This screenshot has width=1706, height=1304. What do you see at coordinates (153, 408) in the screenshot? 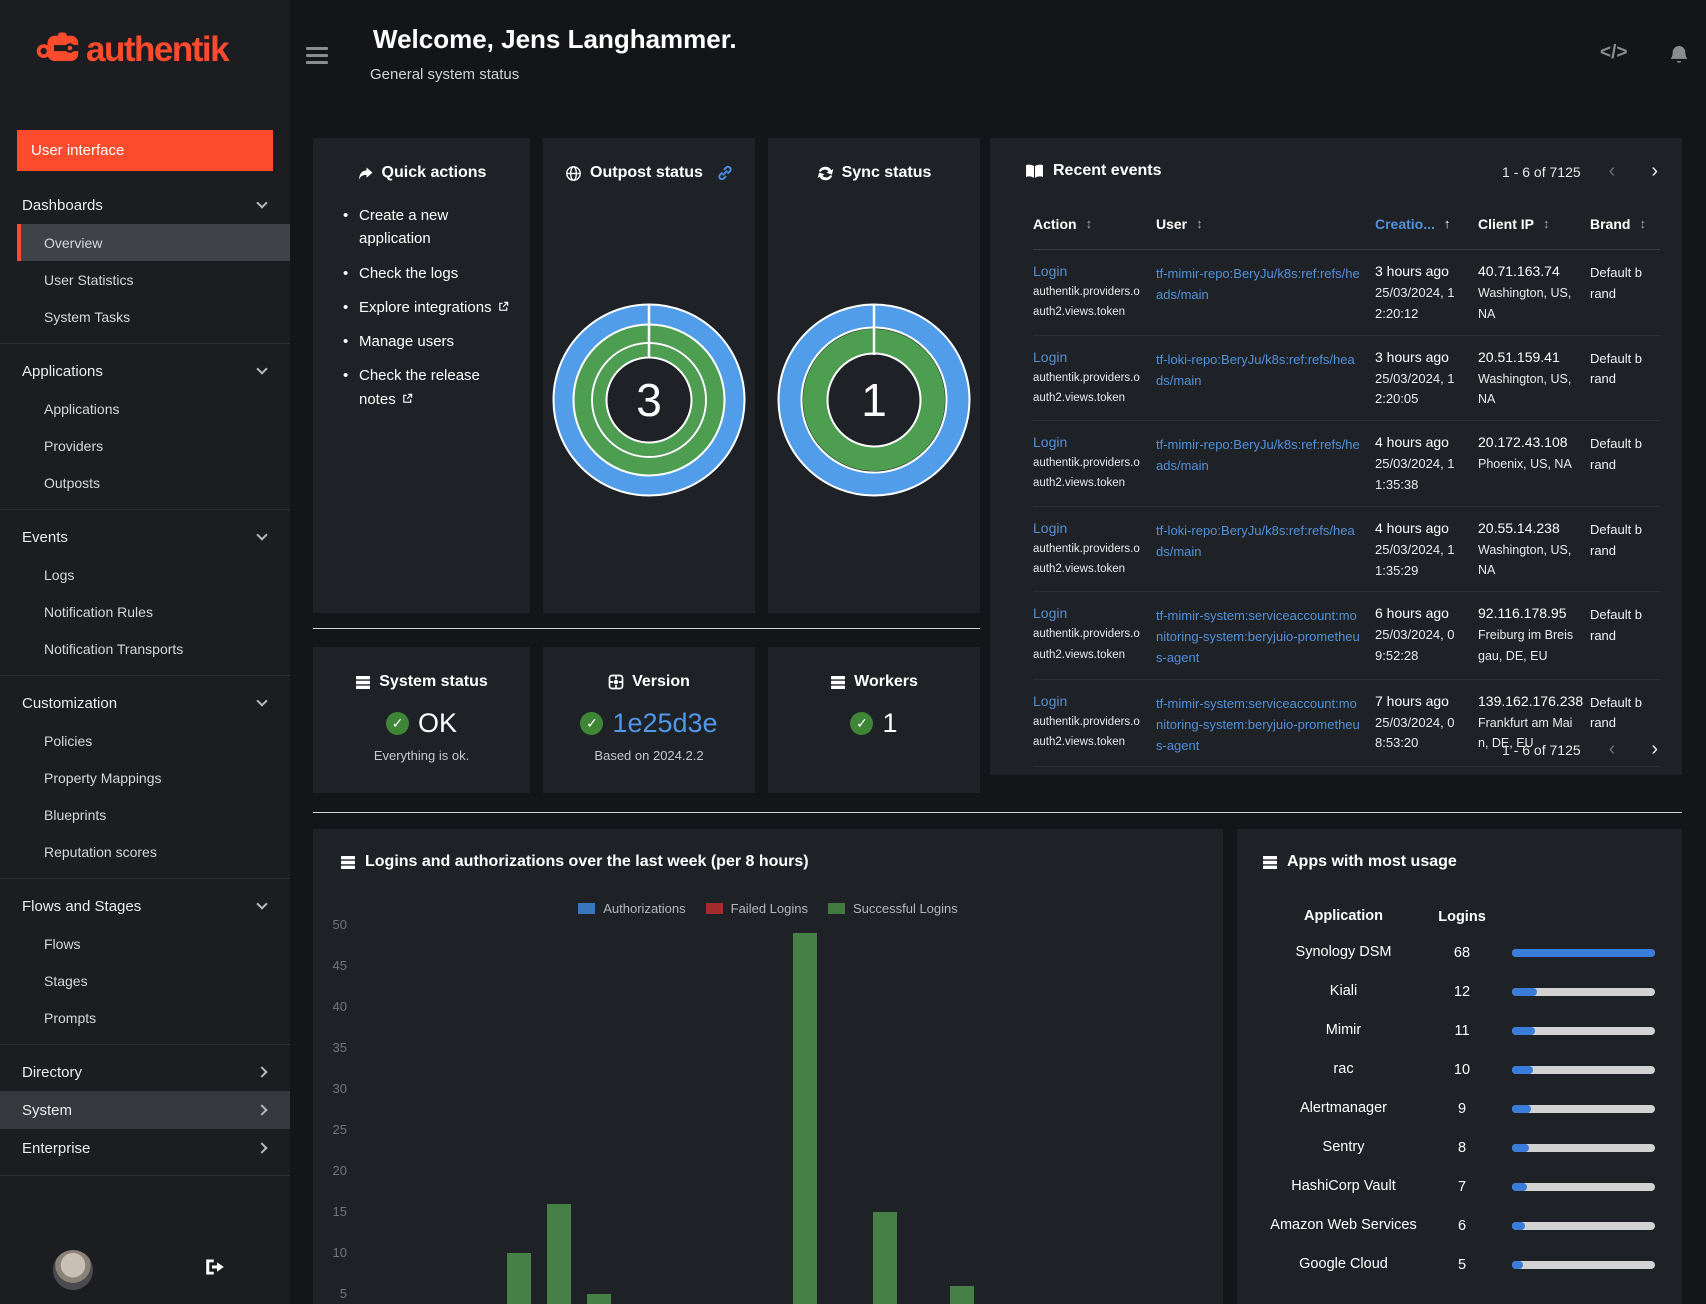
I see `sidebar-item-applications: Applications` at bounding box center [153, 408].